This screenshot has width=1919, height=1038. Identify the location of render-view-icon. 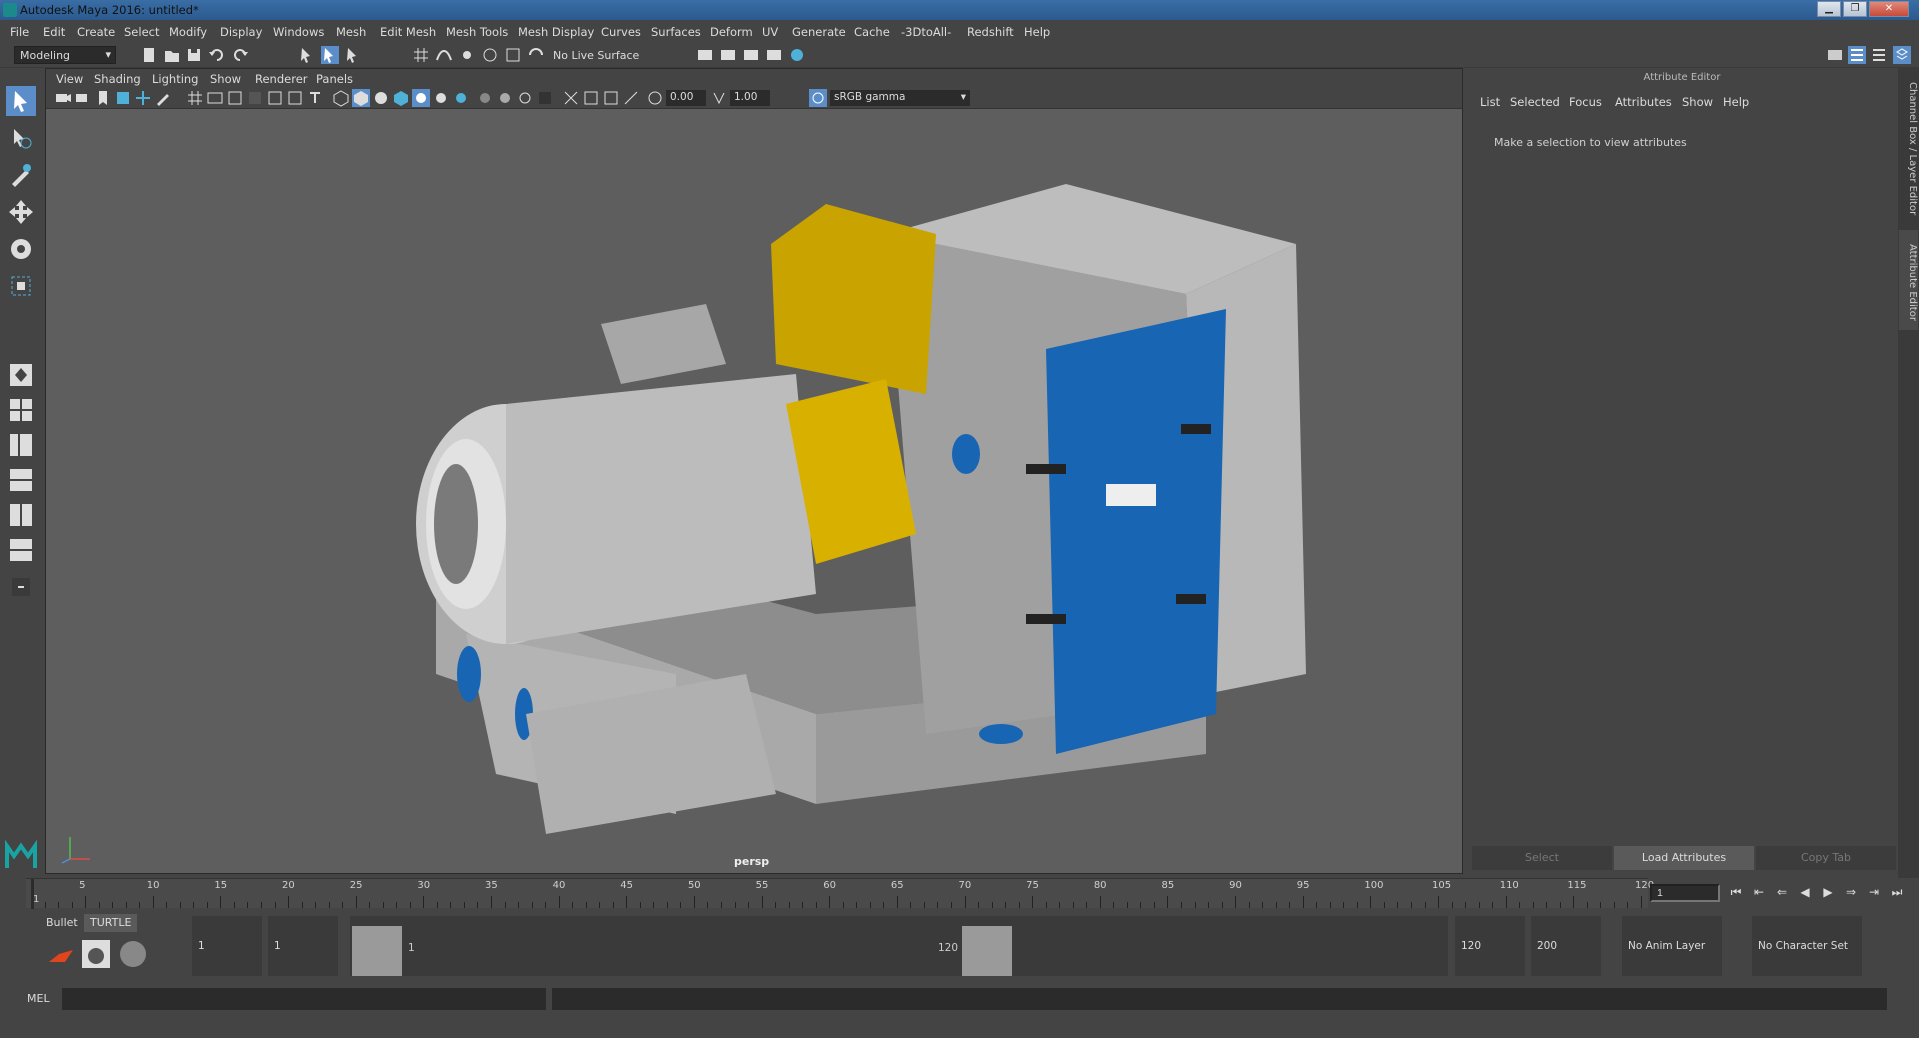
(705, 55).